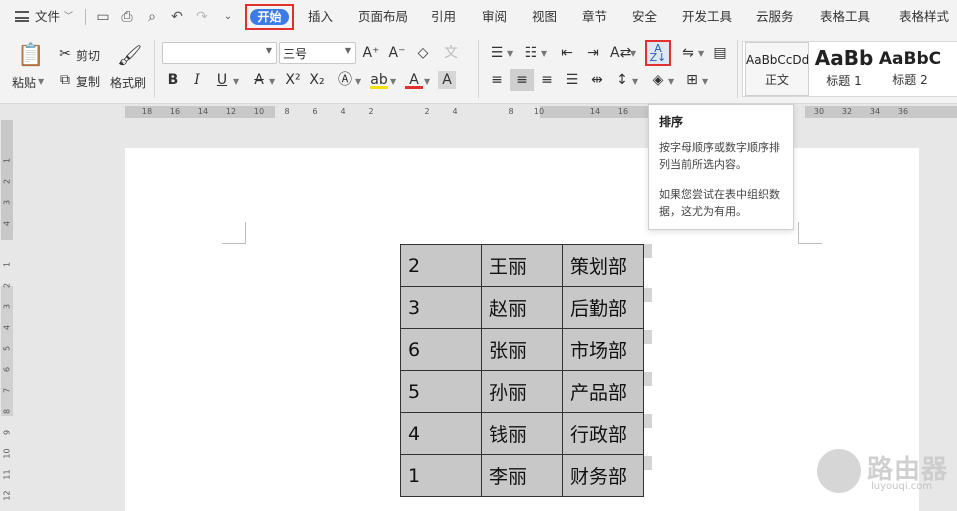 This screenshot has width=957, height=511. I want to click on tab-table-style: 表格样式, so click(924, 17).